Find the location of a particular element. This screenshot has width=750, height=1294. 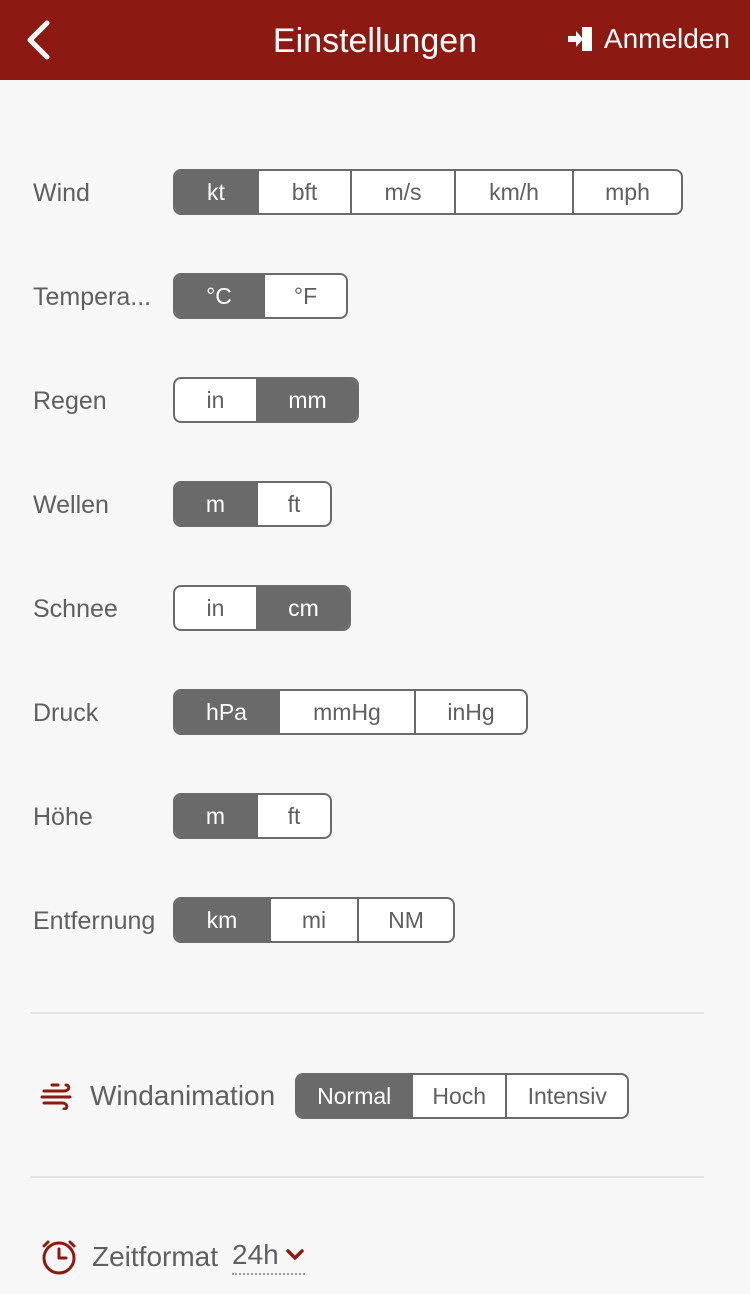

waves-option-m: m is located at coordinates (215, 504).